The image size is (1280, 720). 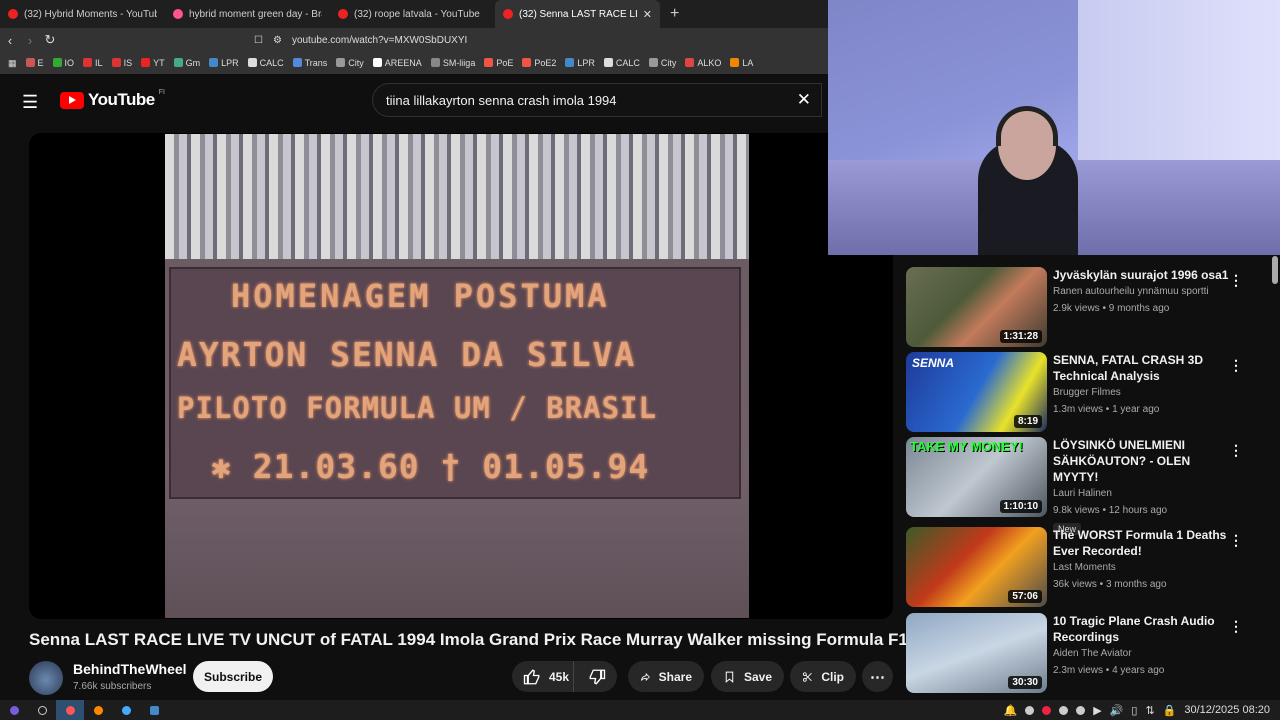 I want to click on more-horizontal-icon: ⋯, so click(x=877, y=677).